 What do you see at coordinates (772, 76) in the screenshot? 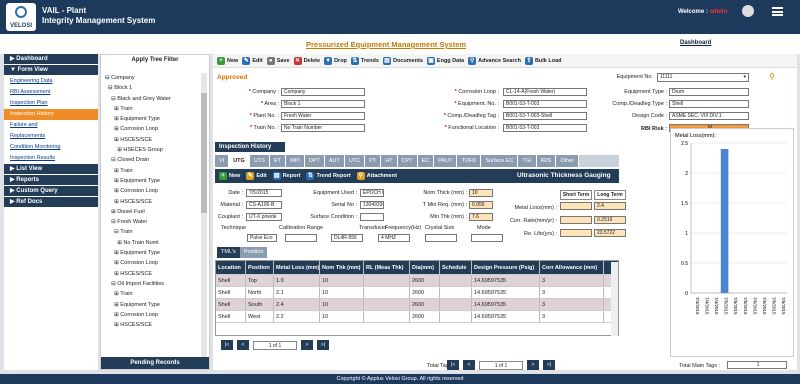
I see `search-icon: ⚲` at bounding box center [772, 76].